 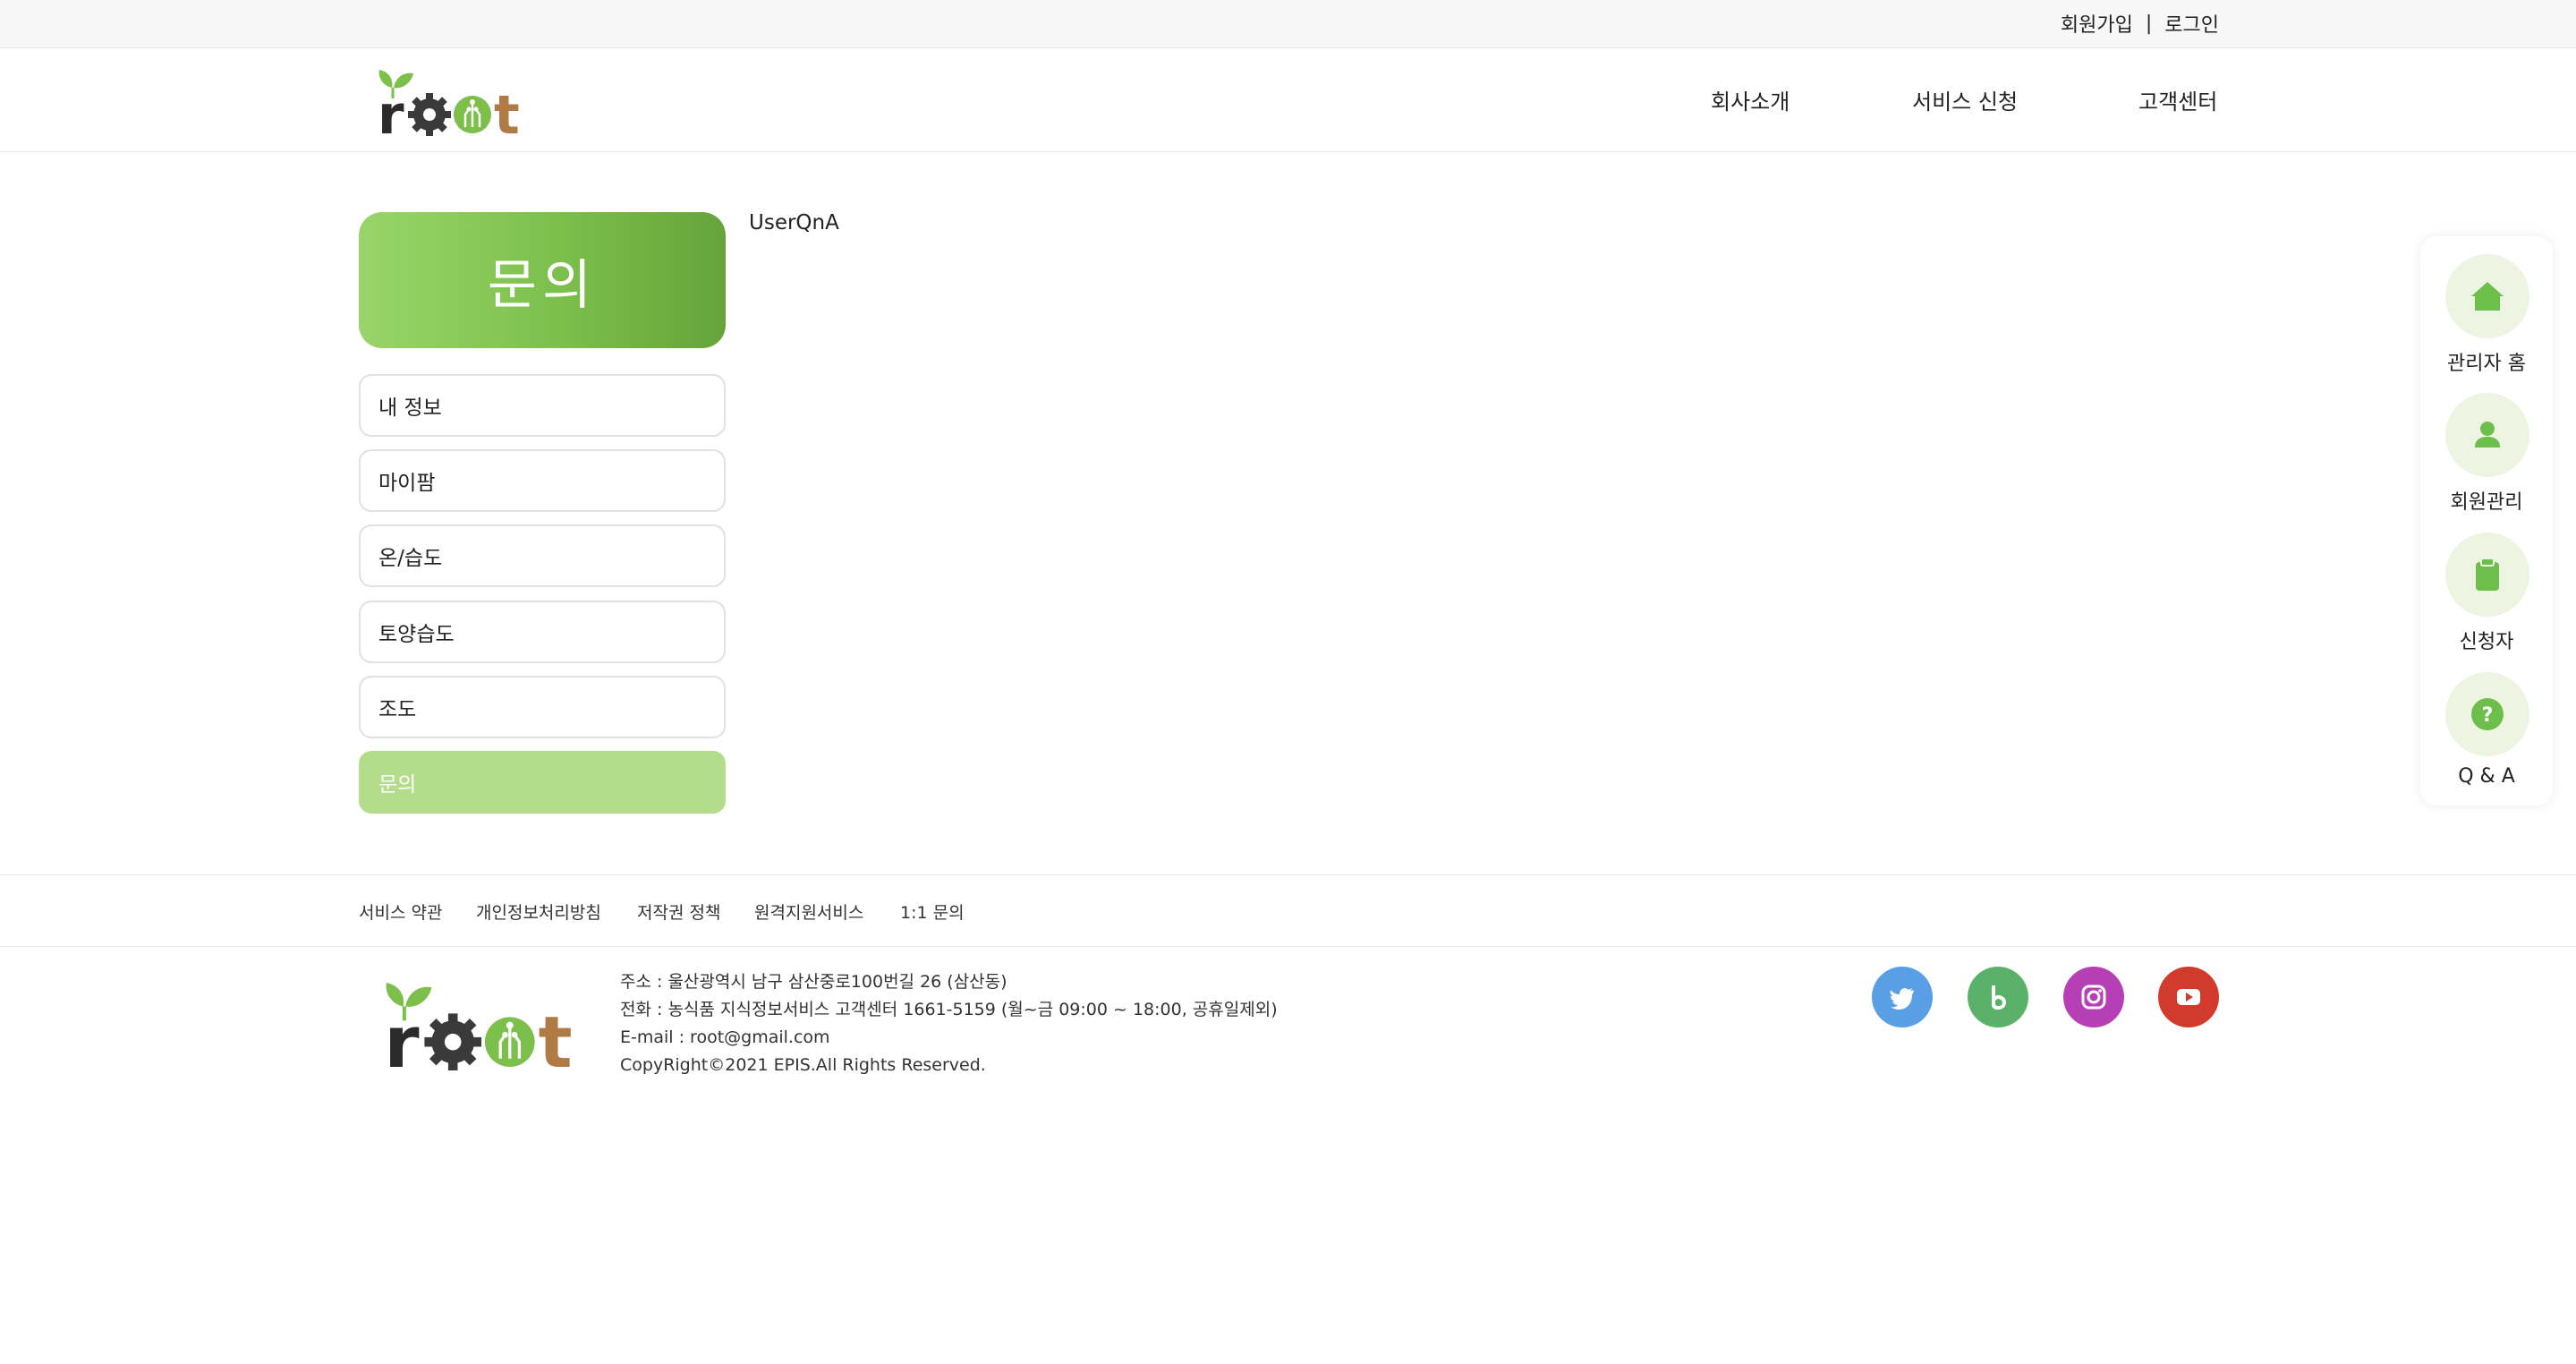 I want to click on user-icon, so click(x=2487, y=435).